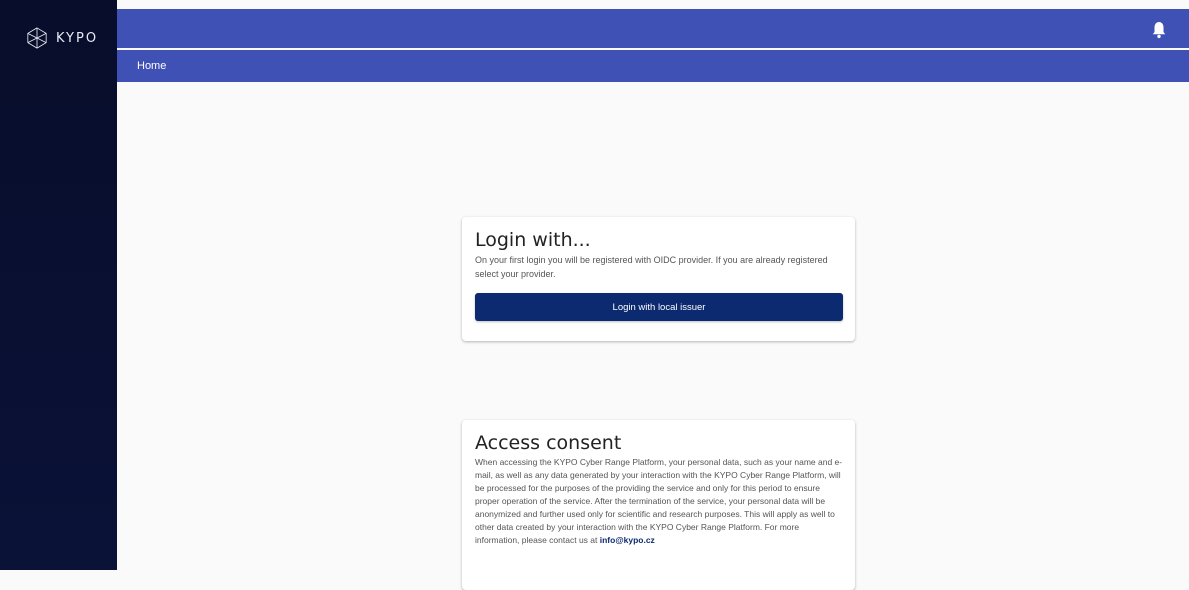 The width and height of the screenshot is (1189, 590). What do you see at coordinates (58, 285) in the screenshot?
I see `sidebar: KYPO` at bounding box center [58, 285].